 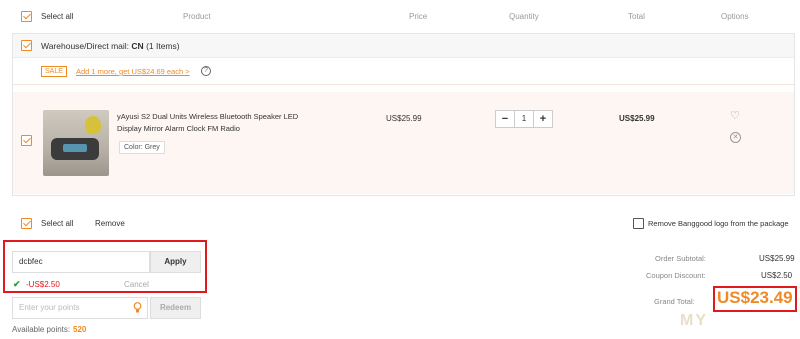 What do you see at coordinates (175, 262) in the screenshot?
I see `apply-coupon-button: Apply` at bounding box center [175, 262].